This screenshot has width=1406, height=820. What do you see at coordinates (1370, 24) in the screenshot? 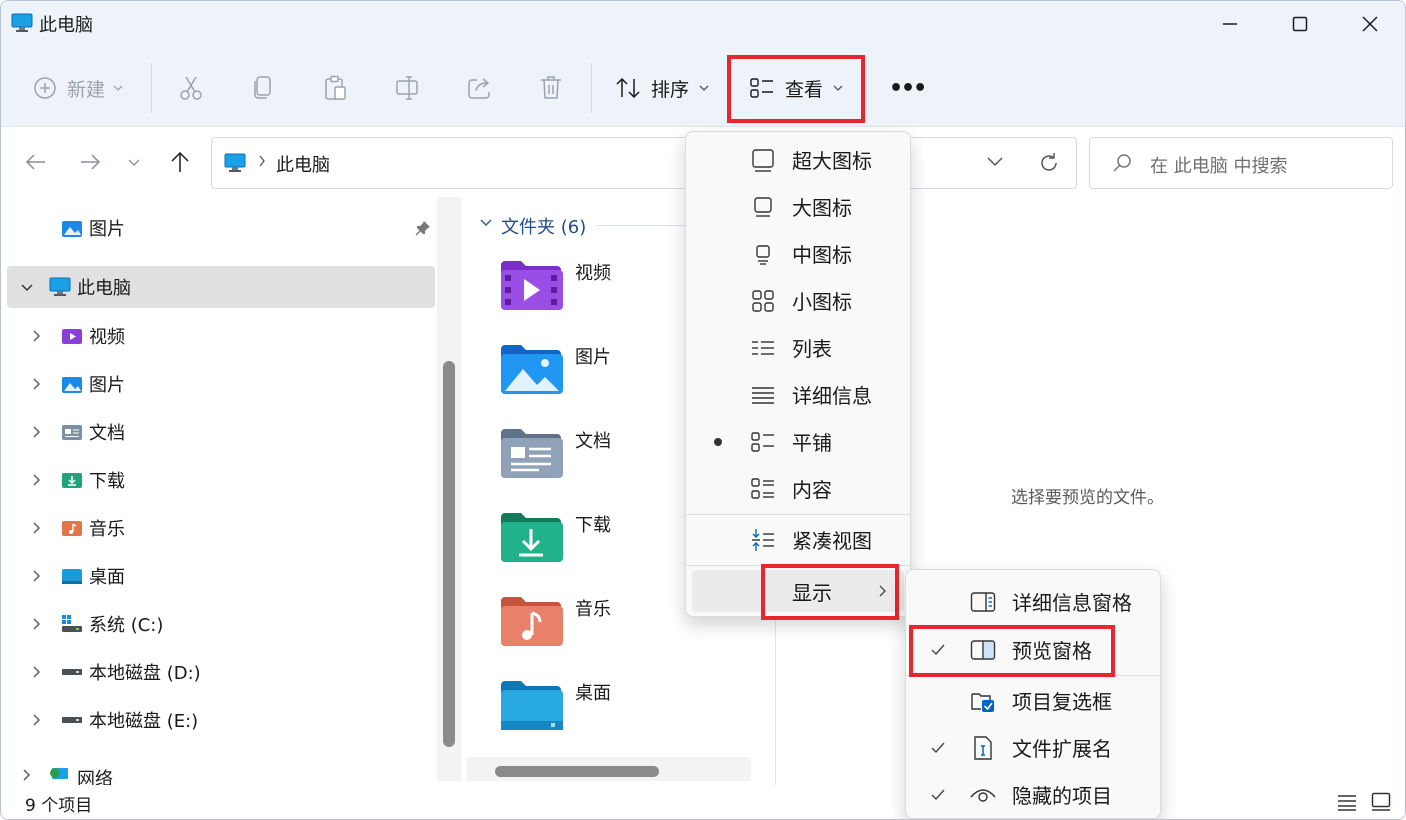
I see `close-button` at bounding box center [1370, 24].